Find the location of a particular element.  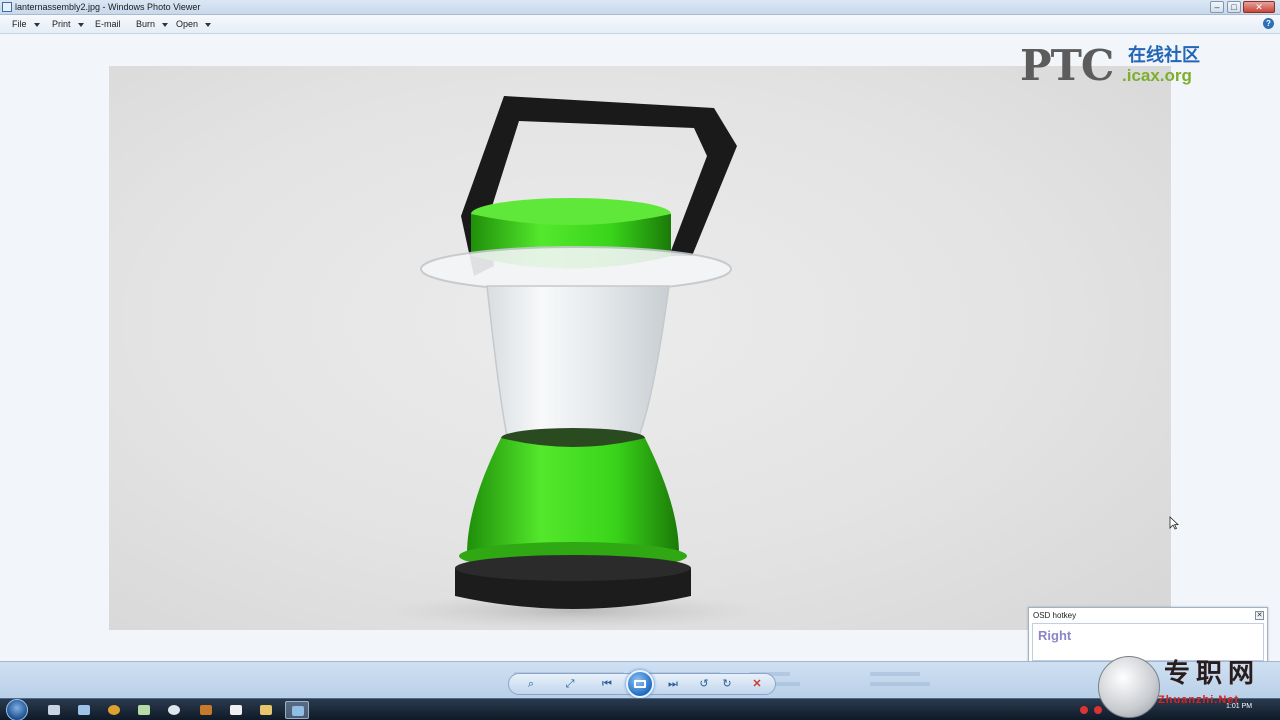

archive-icon is located at coordinates (206, 710).